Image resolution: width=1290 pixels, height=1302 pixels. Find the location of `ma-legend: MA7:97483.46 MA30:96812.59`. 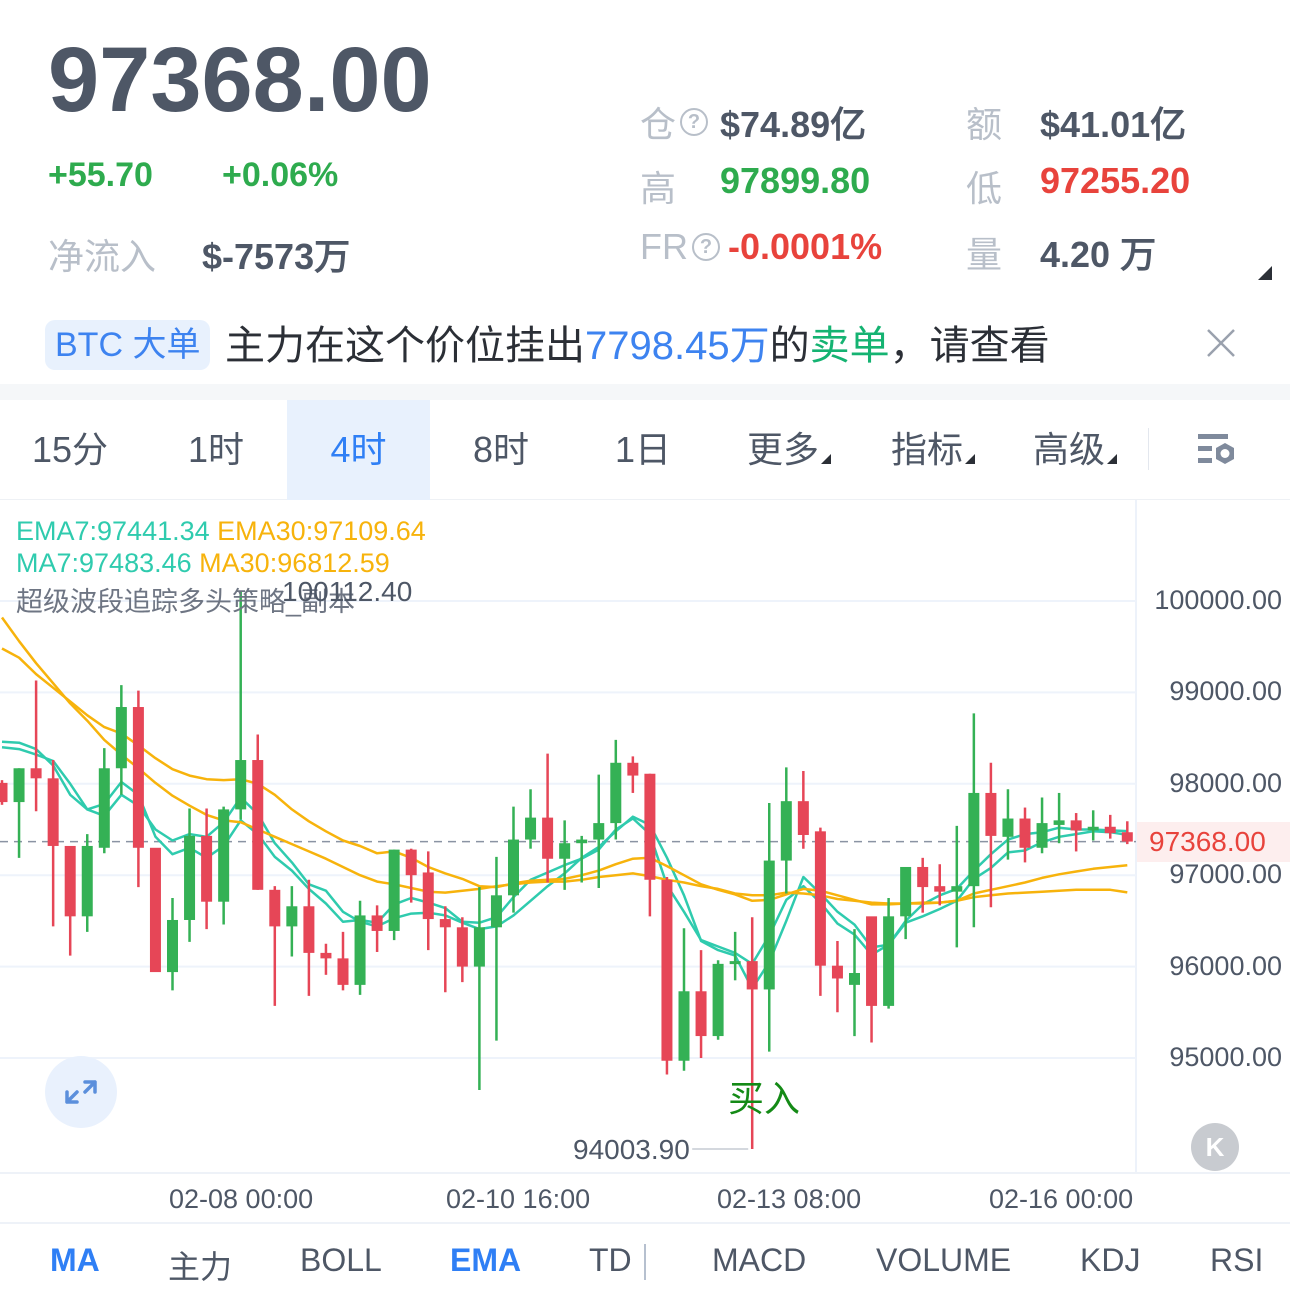

ma-legend: MA7:97483.46 MA30:96812.59 is located at coordinates (203, 563).